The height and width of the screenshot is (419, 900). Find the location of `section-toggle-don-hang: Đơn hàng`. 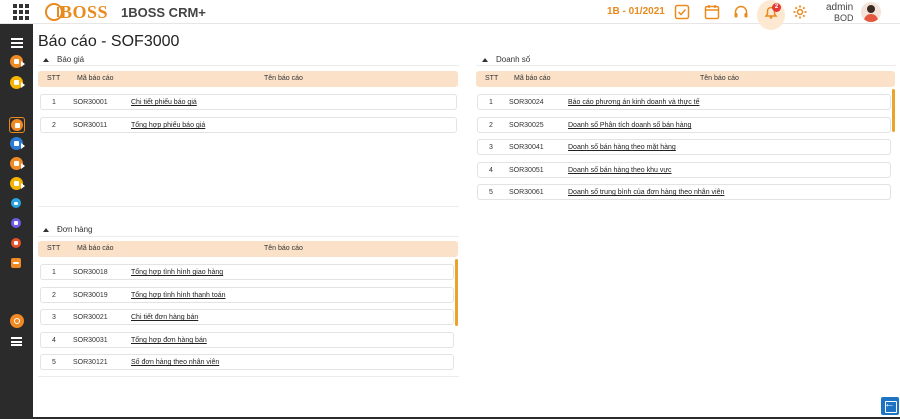

section-toggle-don-hang: Đơn hàng is located at coordinates (68, 229).